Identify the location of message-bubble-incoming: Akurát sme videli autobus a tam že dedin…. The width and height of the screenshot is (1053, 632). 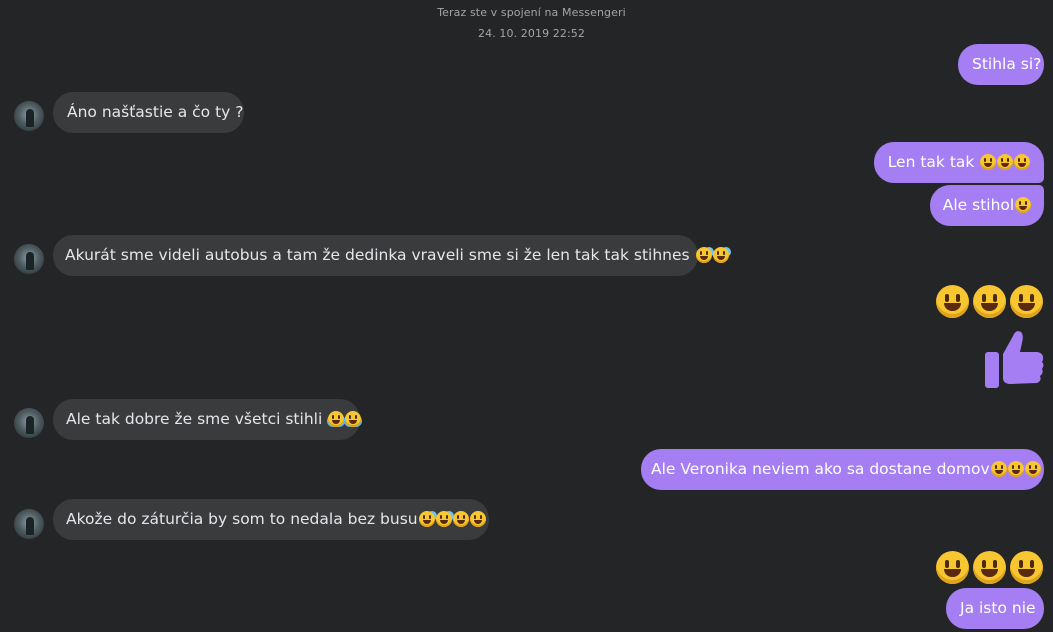
(391, 255).